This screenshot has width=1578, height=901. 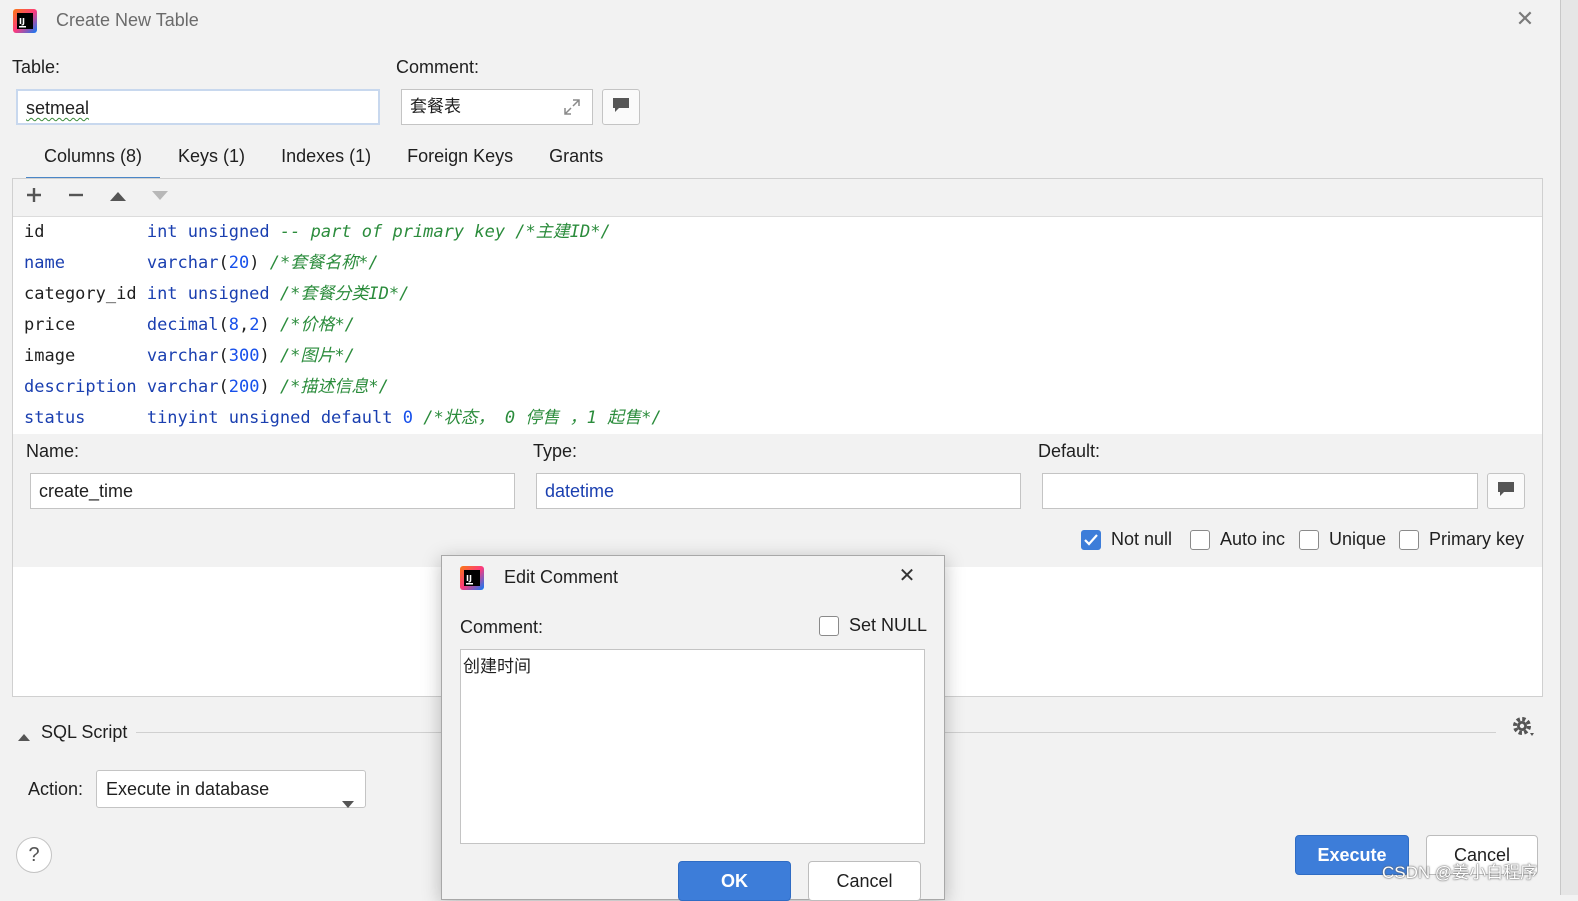 What do you see at coordinates (85, 387) in the screenshot?
I see `column-name: description` at bounding box center [85, 387].